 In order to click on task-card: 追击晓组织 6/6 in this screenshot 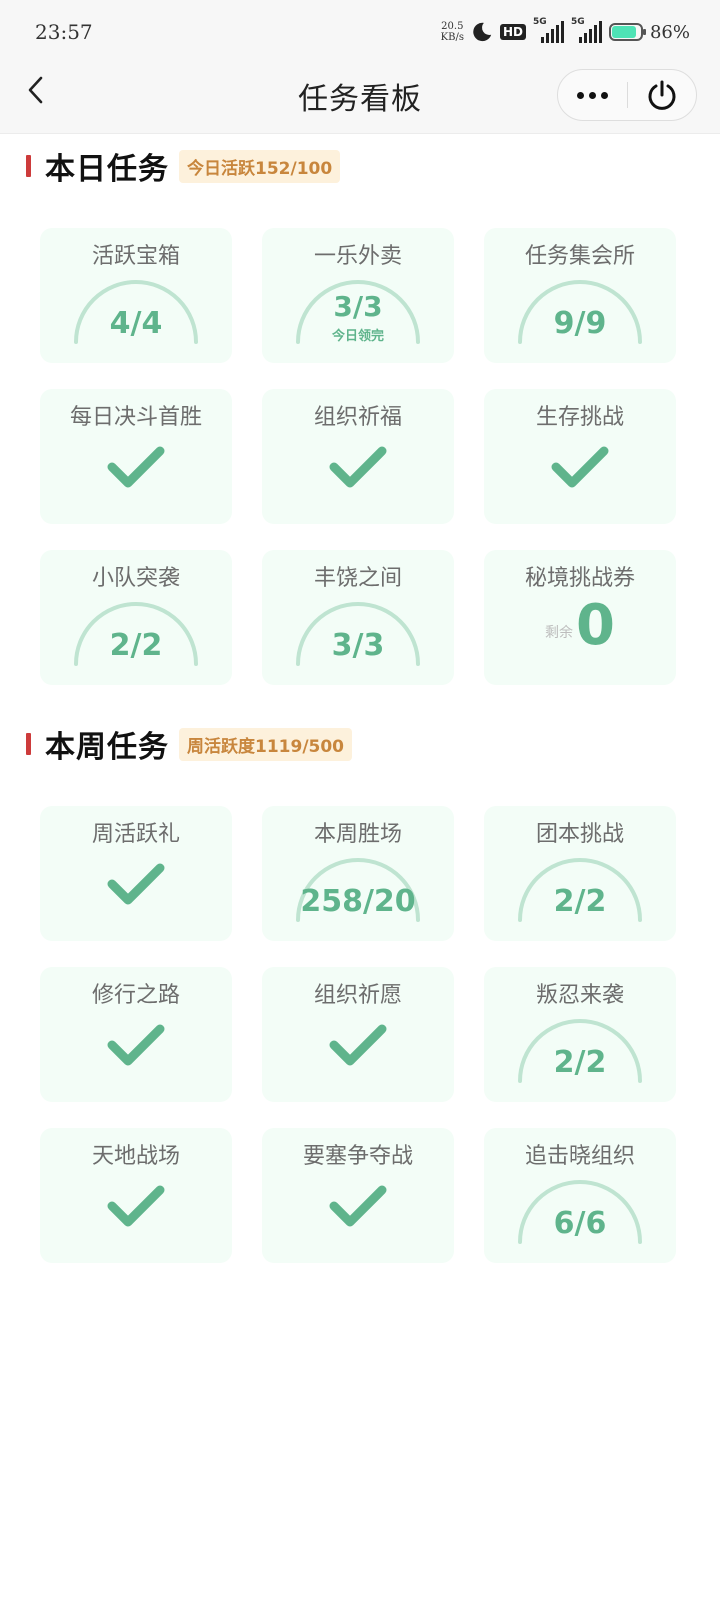, I will do `click(580, 1195)`.